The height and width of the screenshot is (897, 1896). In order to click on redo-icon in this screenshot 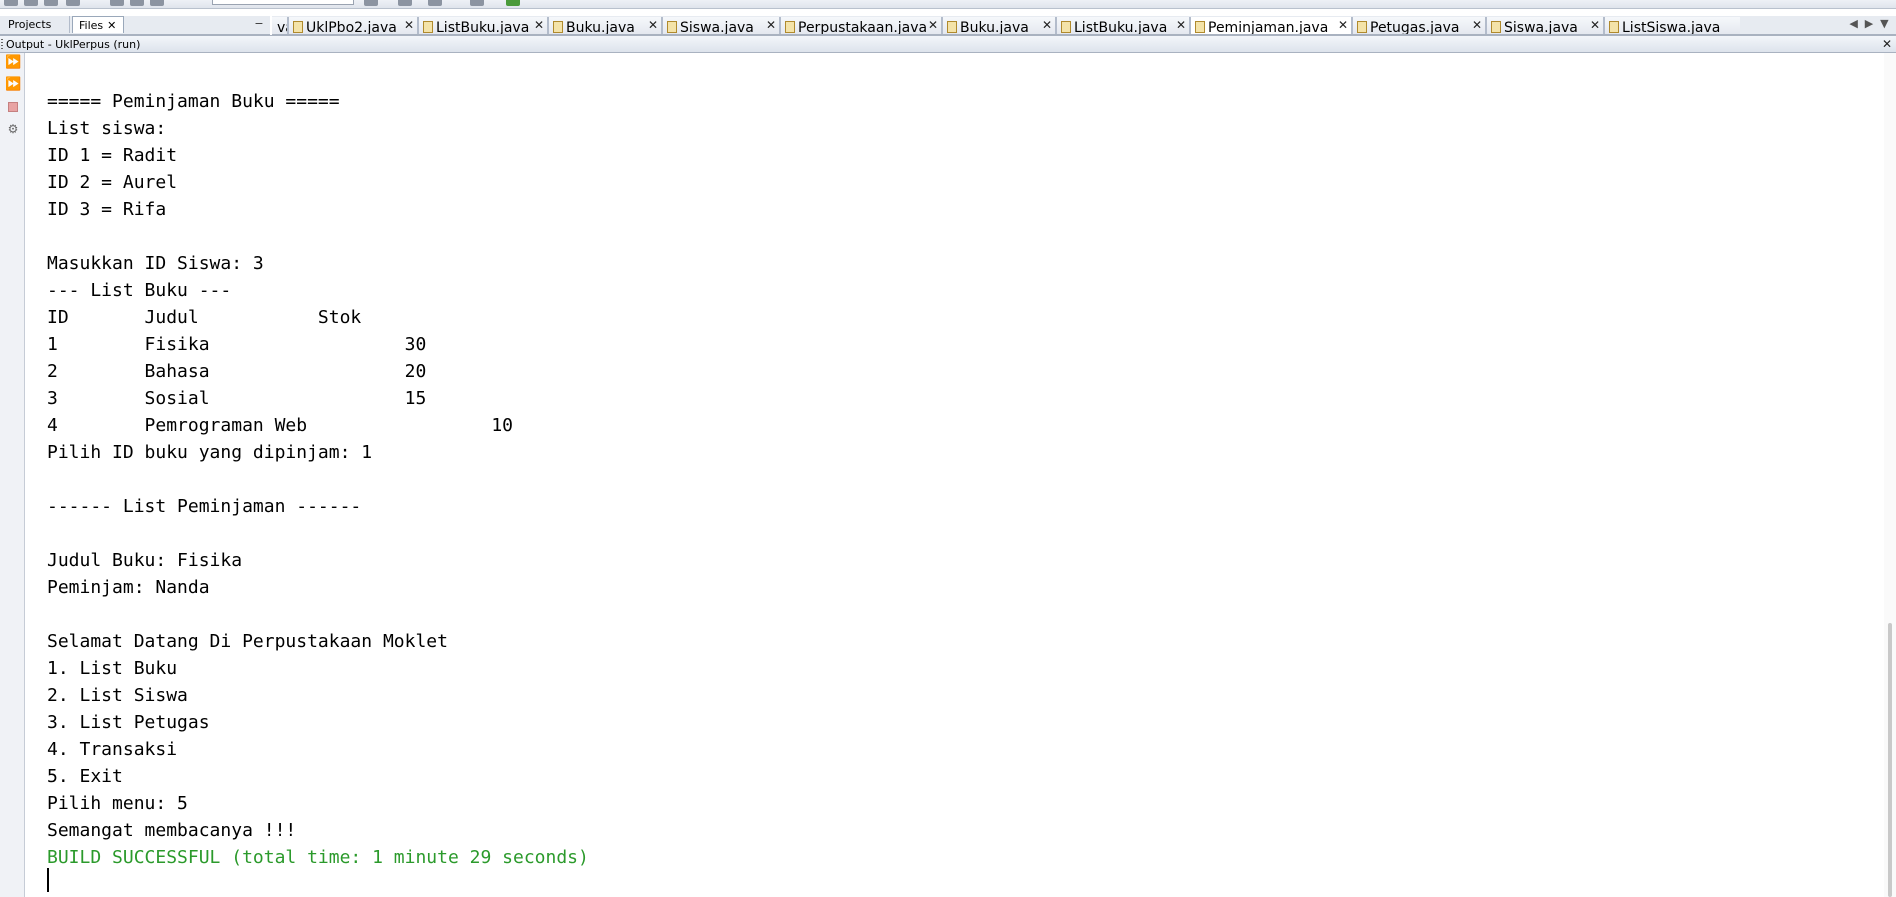, I will do `click(137, 3)`.